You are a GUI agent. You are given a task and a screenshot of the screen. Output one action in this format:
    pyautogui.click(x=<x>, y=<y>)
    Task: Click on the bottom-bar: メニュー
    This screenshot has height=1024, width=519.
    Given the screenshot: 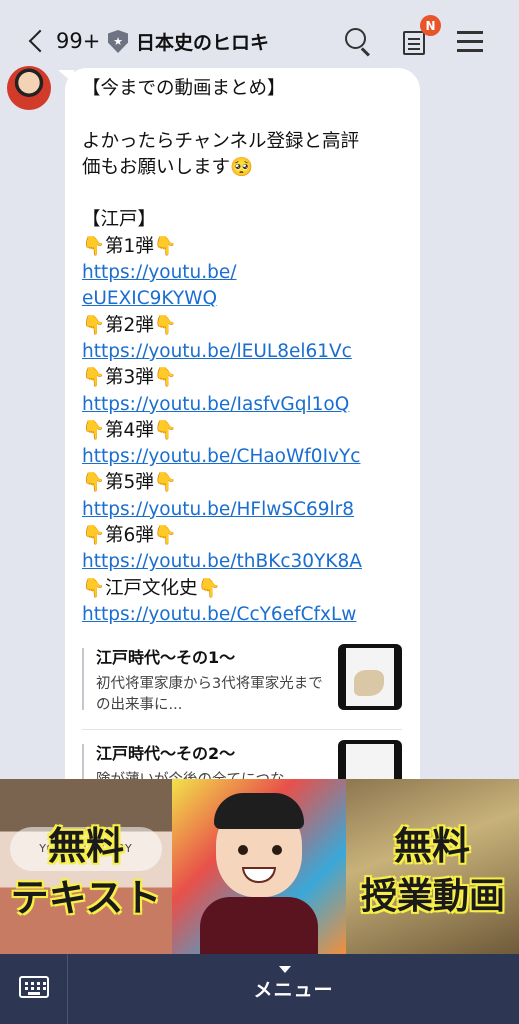 What is the action you would take?
    pyautogui.click(x=259, y=989)
    